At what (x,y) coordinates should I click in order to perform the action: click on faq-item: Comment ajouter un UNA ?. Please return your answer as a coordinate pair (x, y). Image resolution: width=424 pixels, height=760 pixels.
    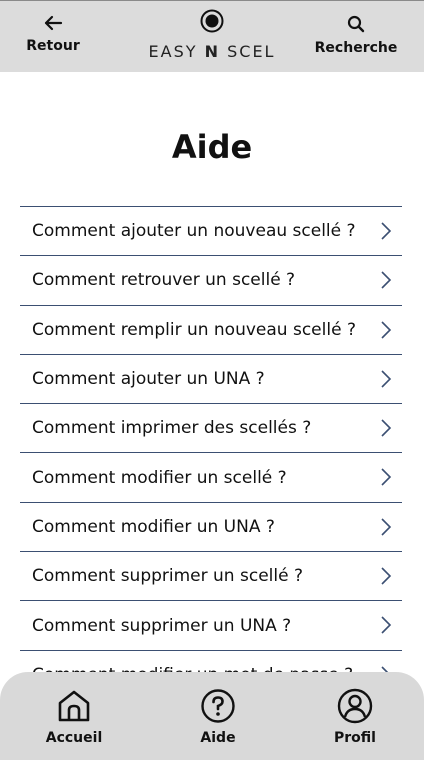
    Looking at the image, I should click on (211, 380).